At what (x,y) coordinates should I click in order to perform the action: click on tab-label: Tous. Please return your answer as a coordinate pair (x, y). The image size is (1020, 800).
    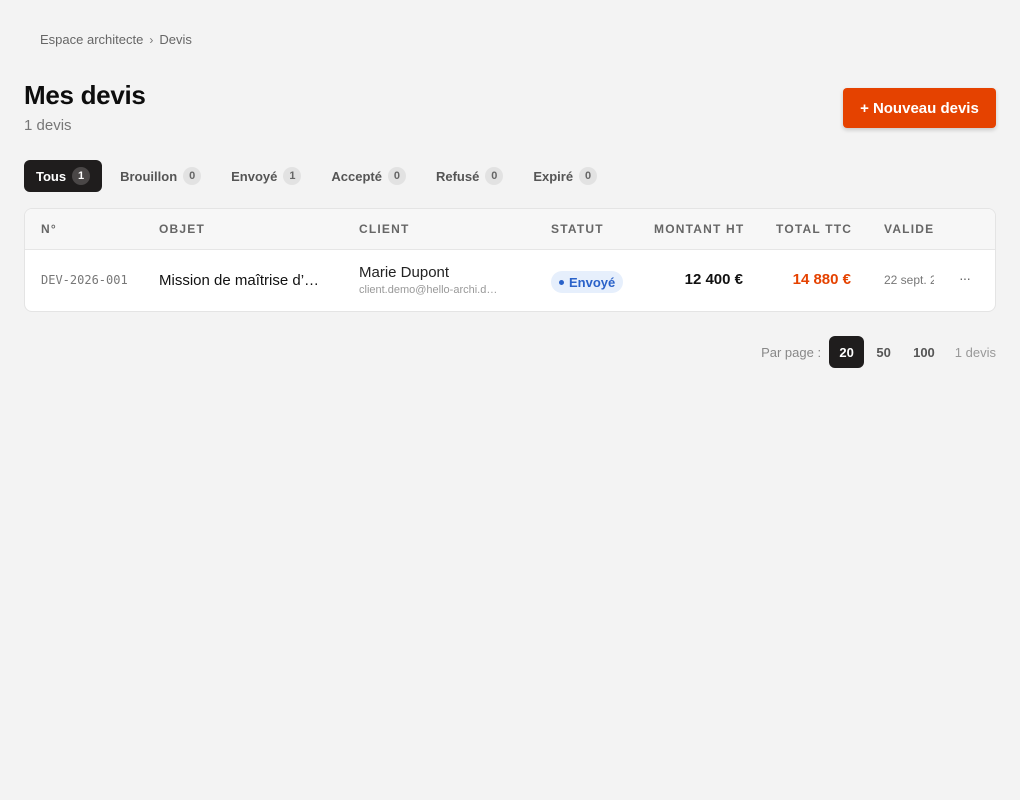
    Looking at the image, I should click on (51, 176).